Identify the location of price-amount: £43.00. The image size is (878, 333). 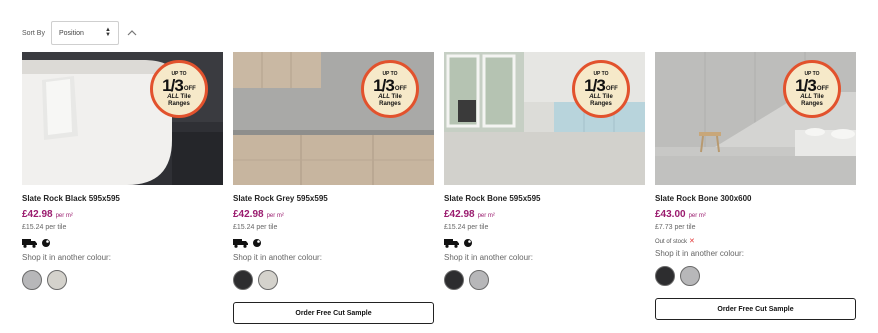
(670, 214).